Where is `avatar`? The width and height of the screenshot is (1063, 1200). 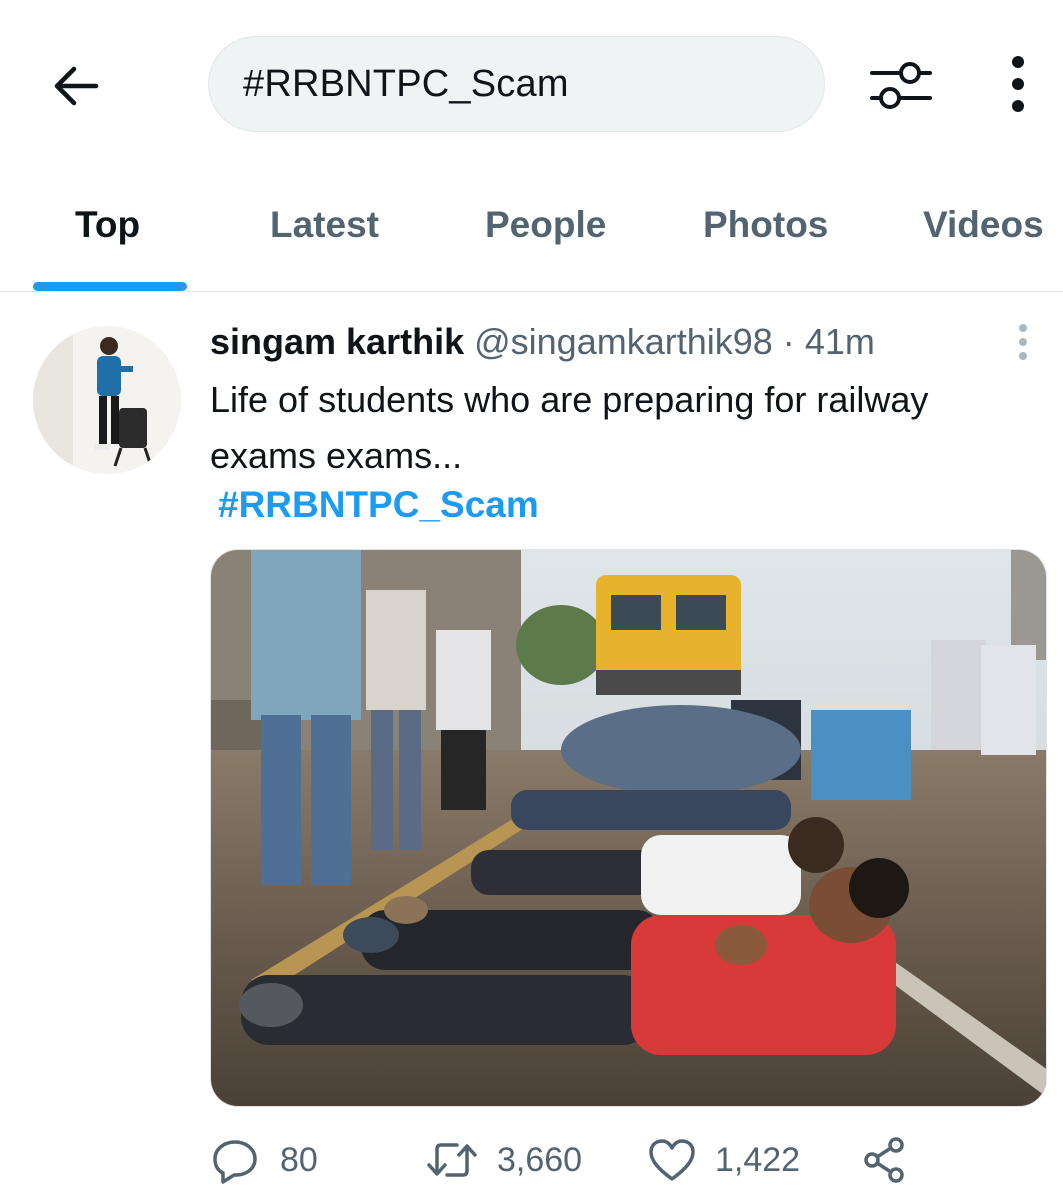
avatar is located at coordinates (107, 400).